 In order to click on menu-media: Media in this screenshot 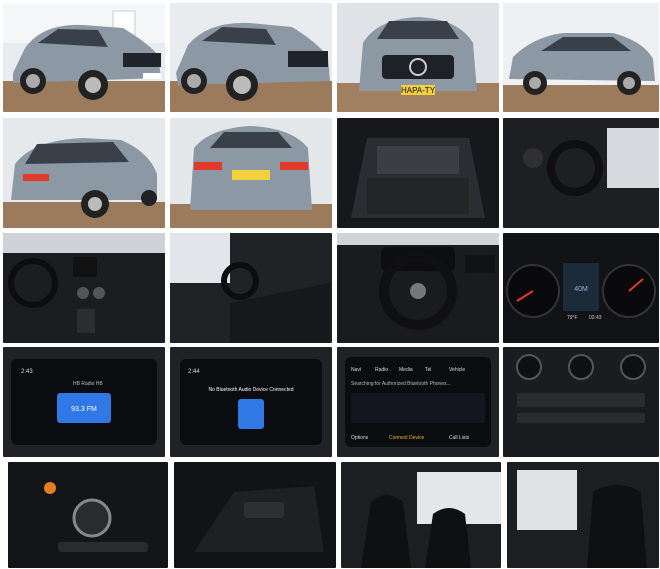, I will do `click(406, 370)`.